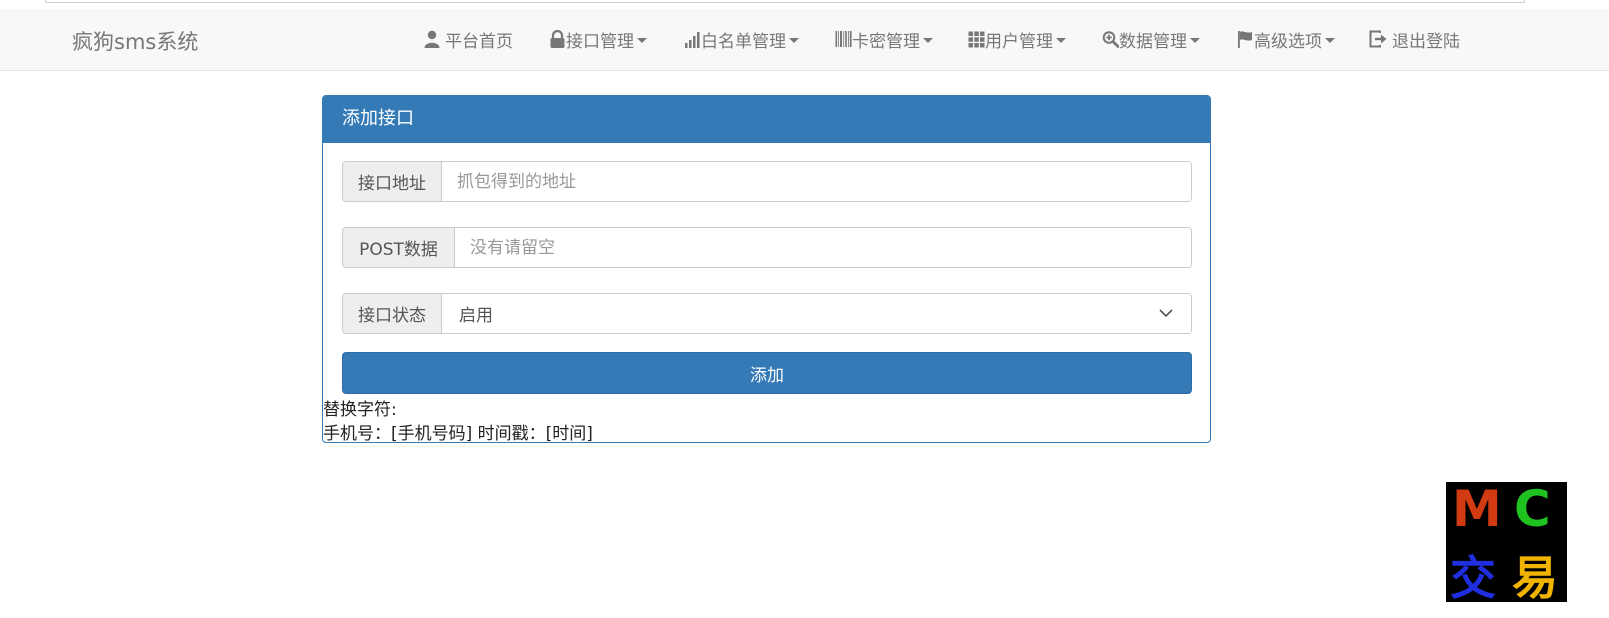 The height and width of the screenshot is (618, 1609). Describe the element at coordinates (1532, 509) in the screenshot. I see `watermark-letter-c: C` at that location.